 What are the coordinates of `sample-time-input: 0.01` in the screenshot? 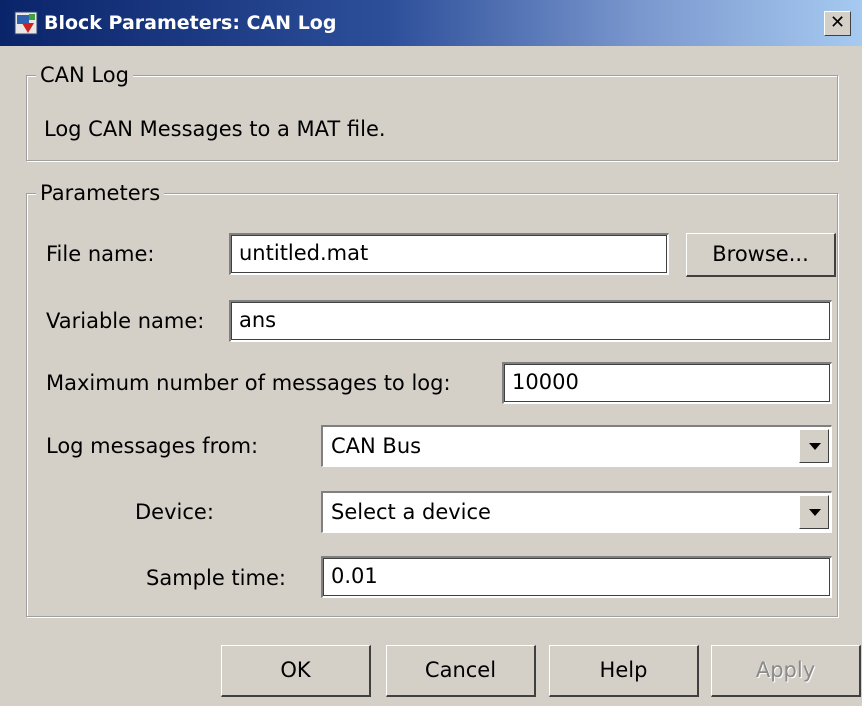 It's located at (576, 577).